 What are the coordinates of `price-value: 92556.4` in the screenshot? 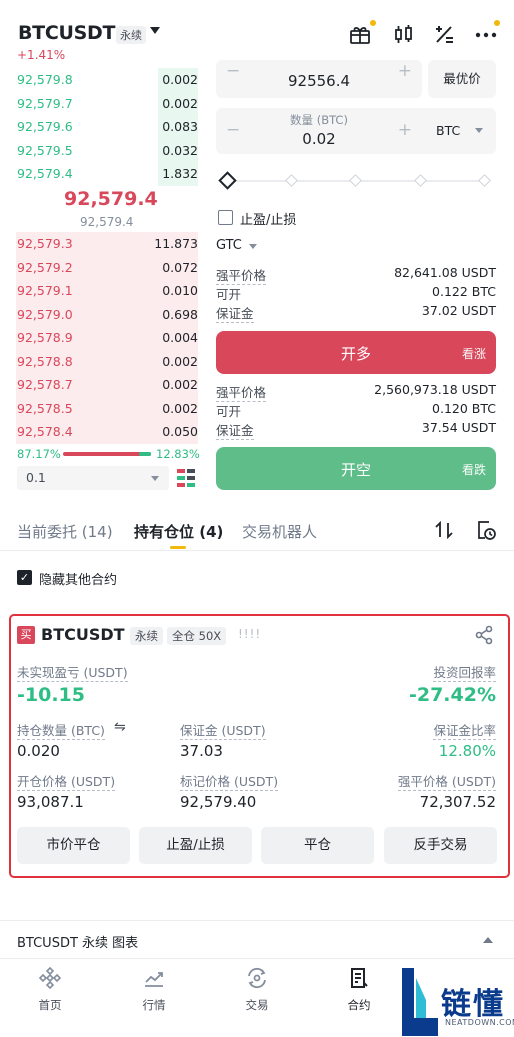 It's located at (319, 81).